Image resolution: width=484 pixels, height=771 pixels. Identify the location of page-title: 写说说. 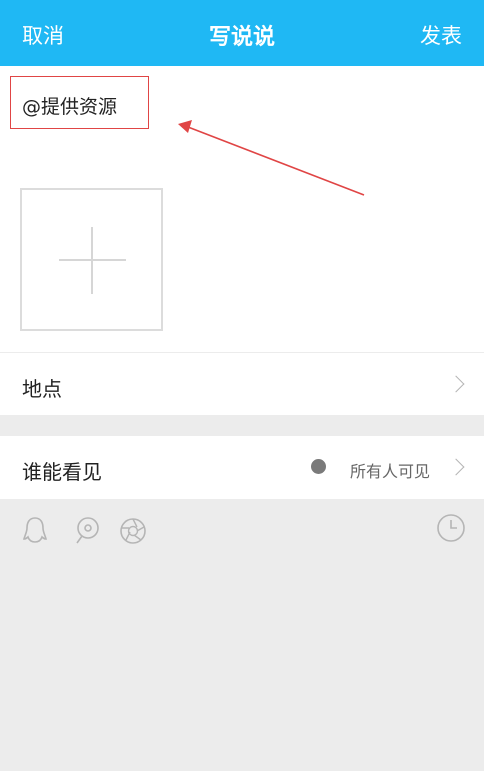
(241, 37).